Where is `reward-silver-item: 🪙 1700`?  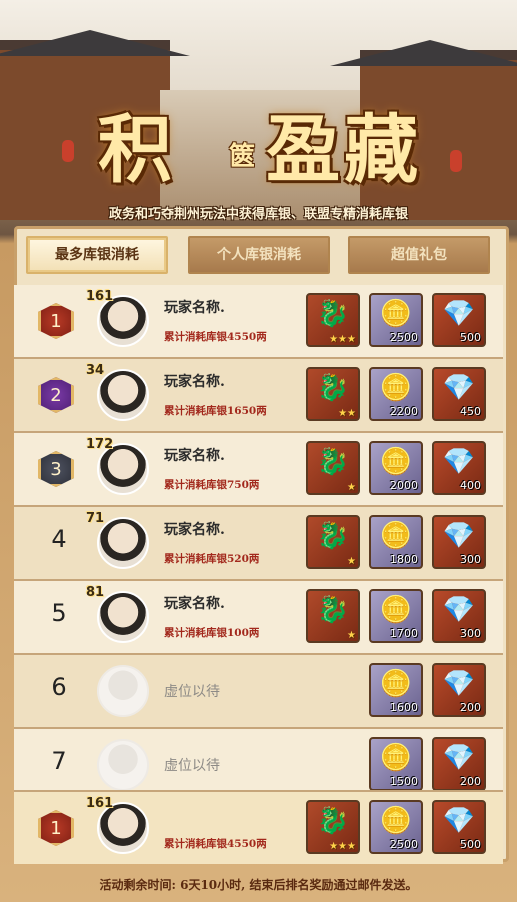
reward-silver-item: 🪙 1700 is located at coordinates (396, 616).